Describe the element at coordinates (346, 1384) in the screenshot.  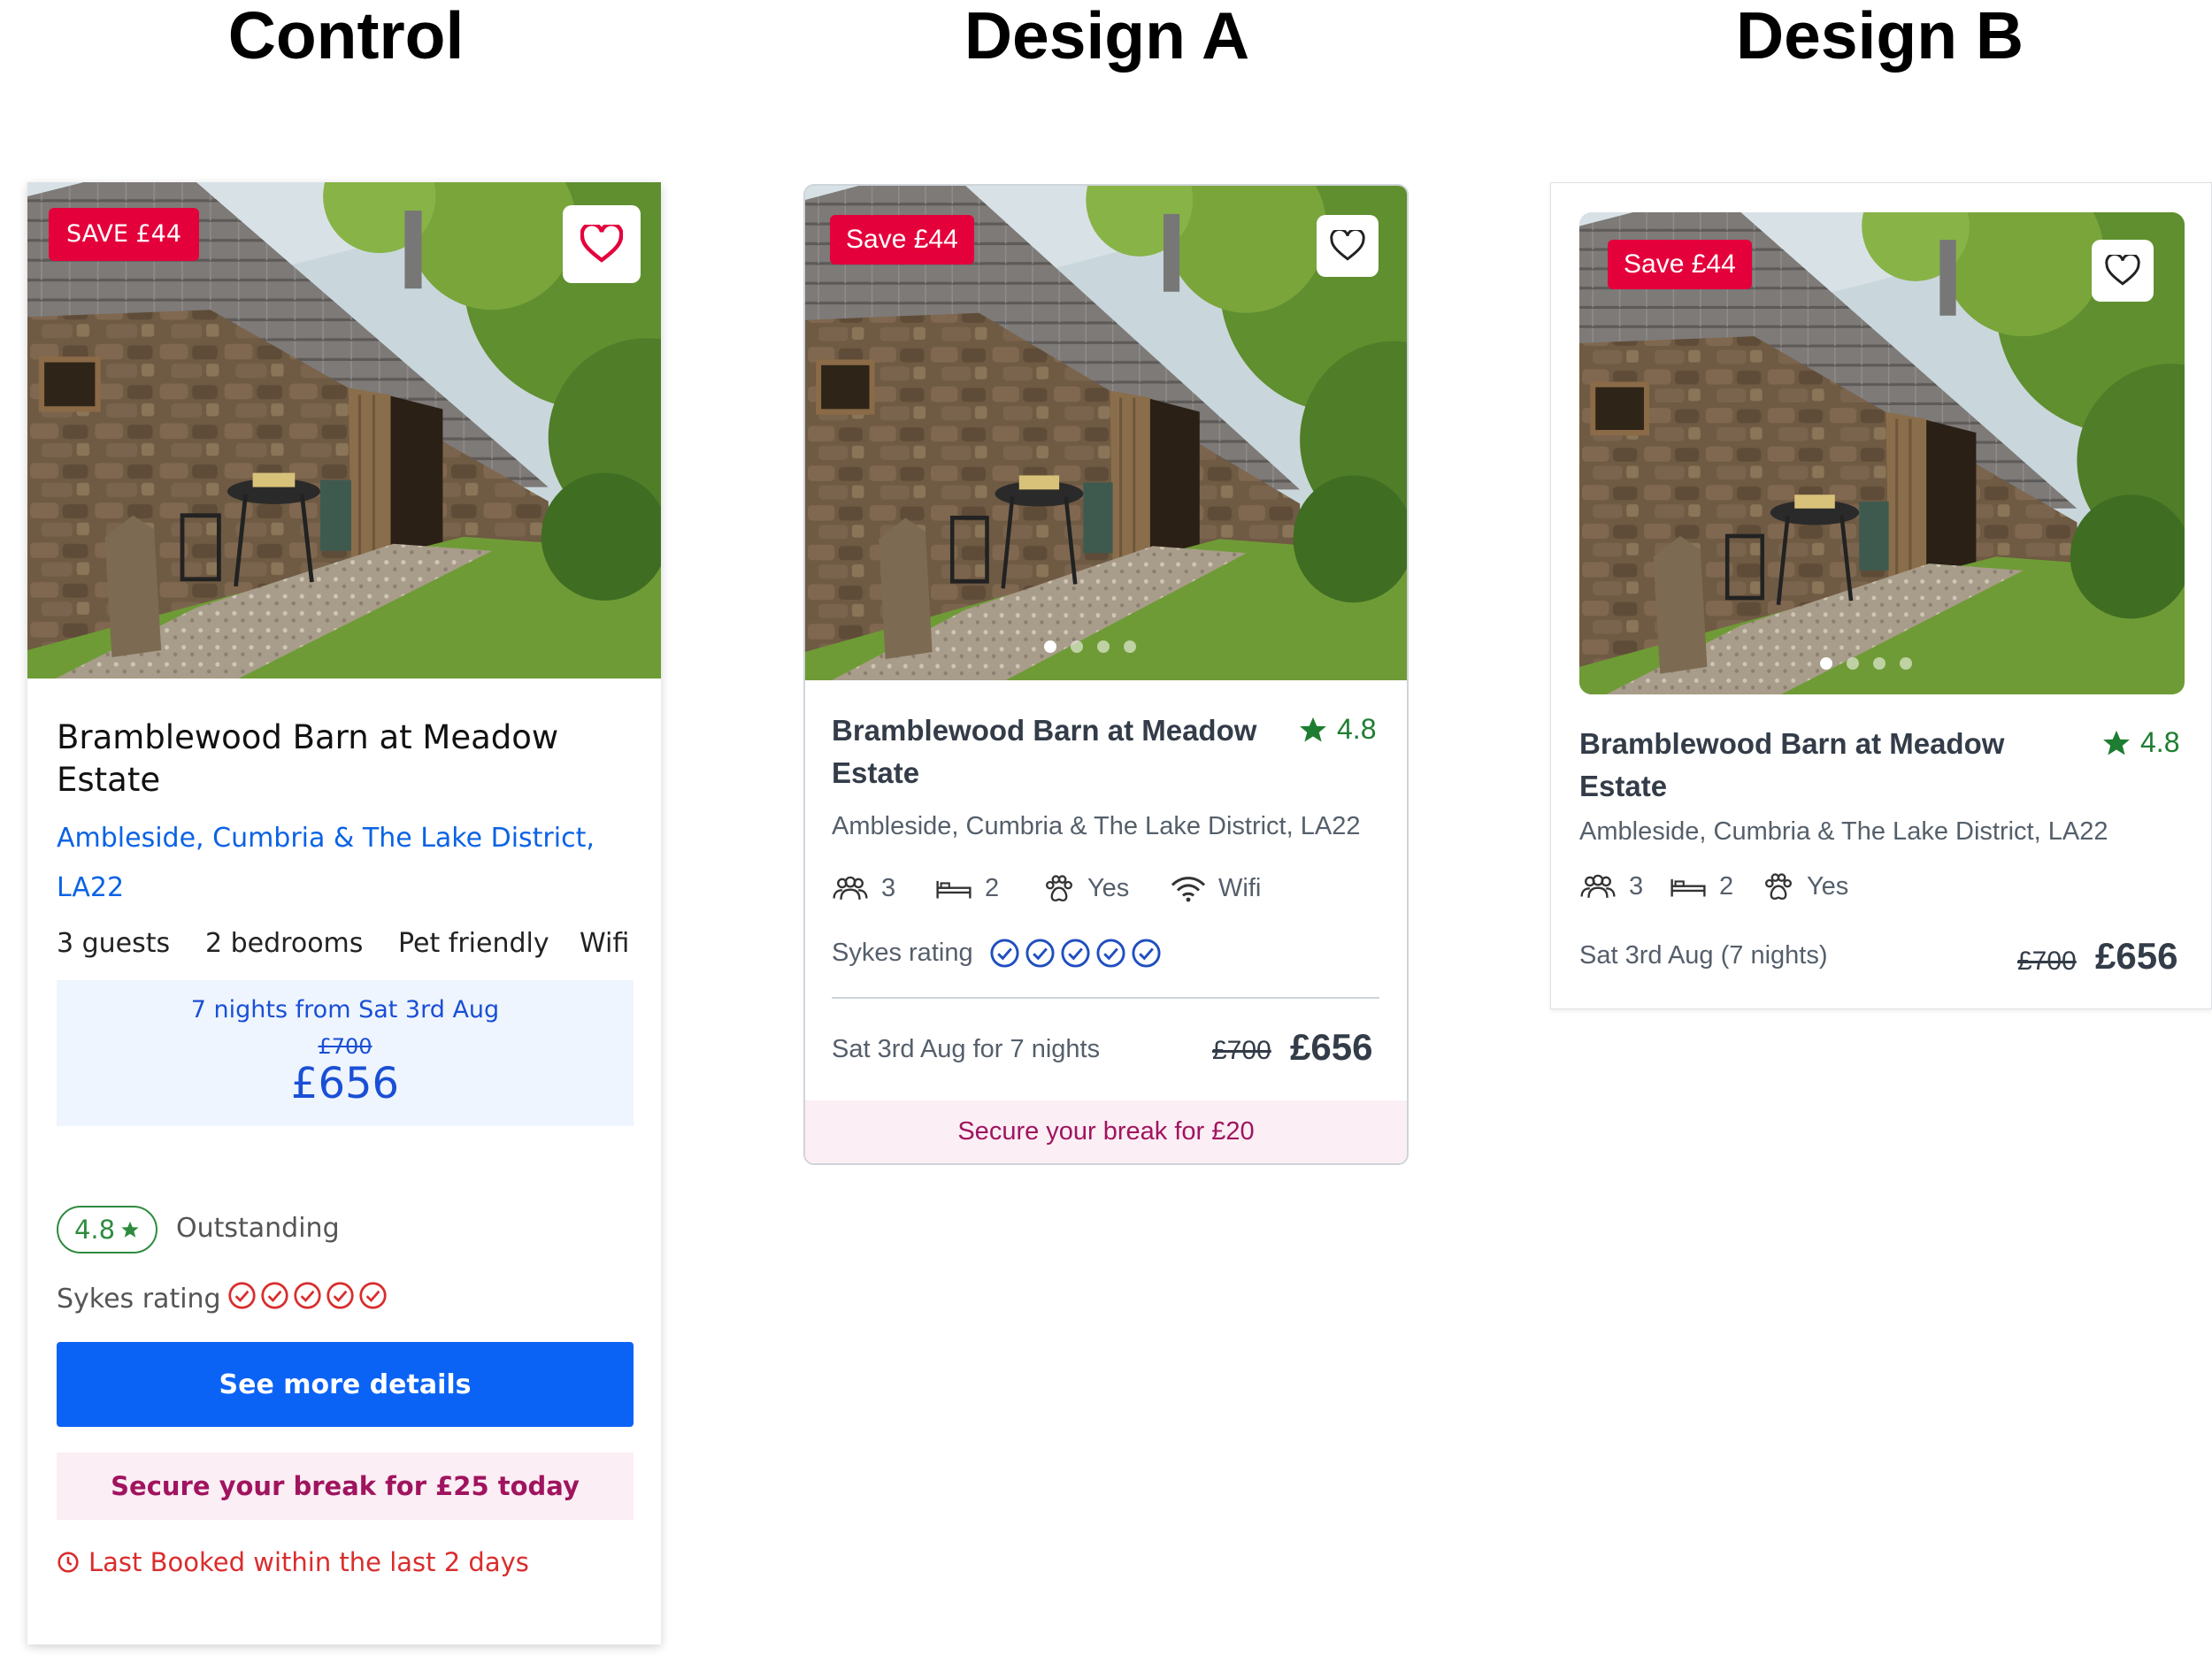
I see `see-more-details-button: See more details` at that location.